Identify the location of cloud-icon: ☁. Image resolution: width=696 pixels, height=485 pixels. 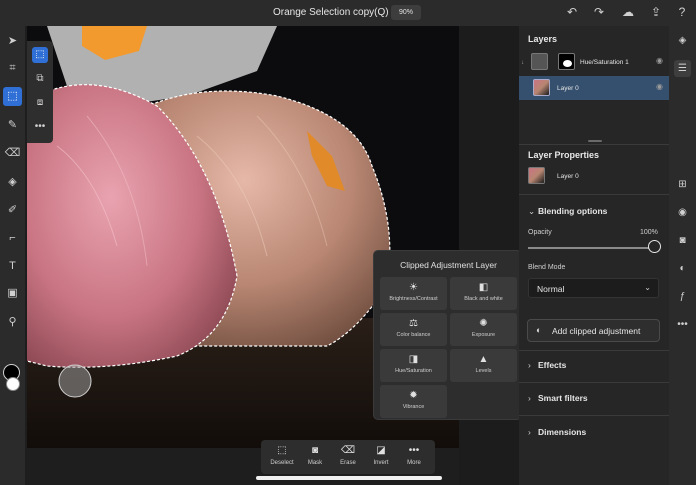
(628, 12).